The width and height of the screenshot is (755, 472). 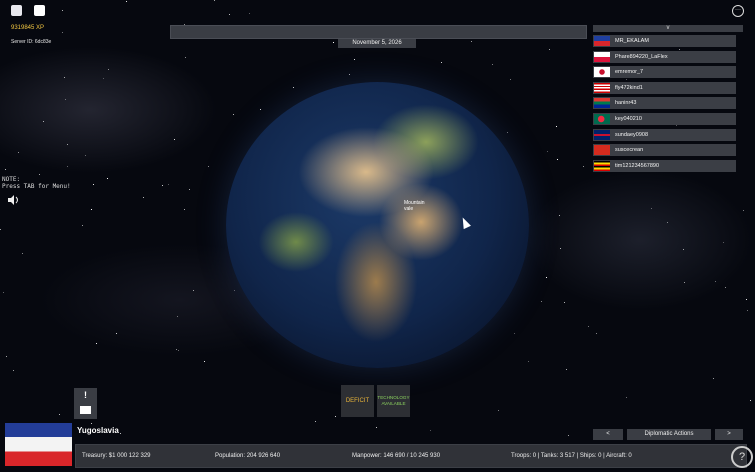 I want to click on player-row: haninr43, so click(x=664, y=103).